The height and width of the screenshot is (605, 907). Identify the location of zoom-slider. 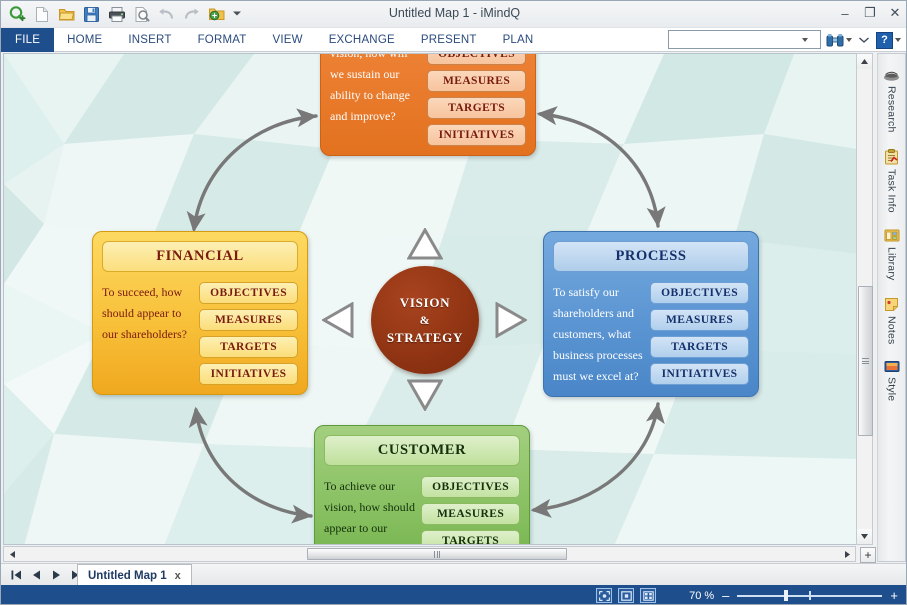
(810, 595).